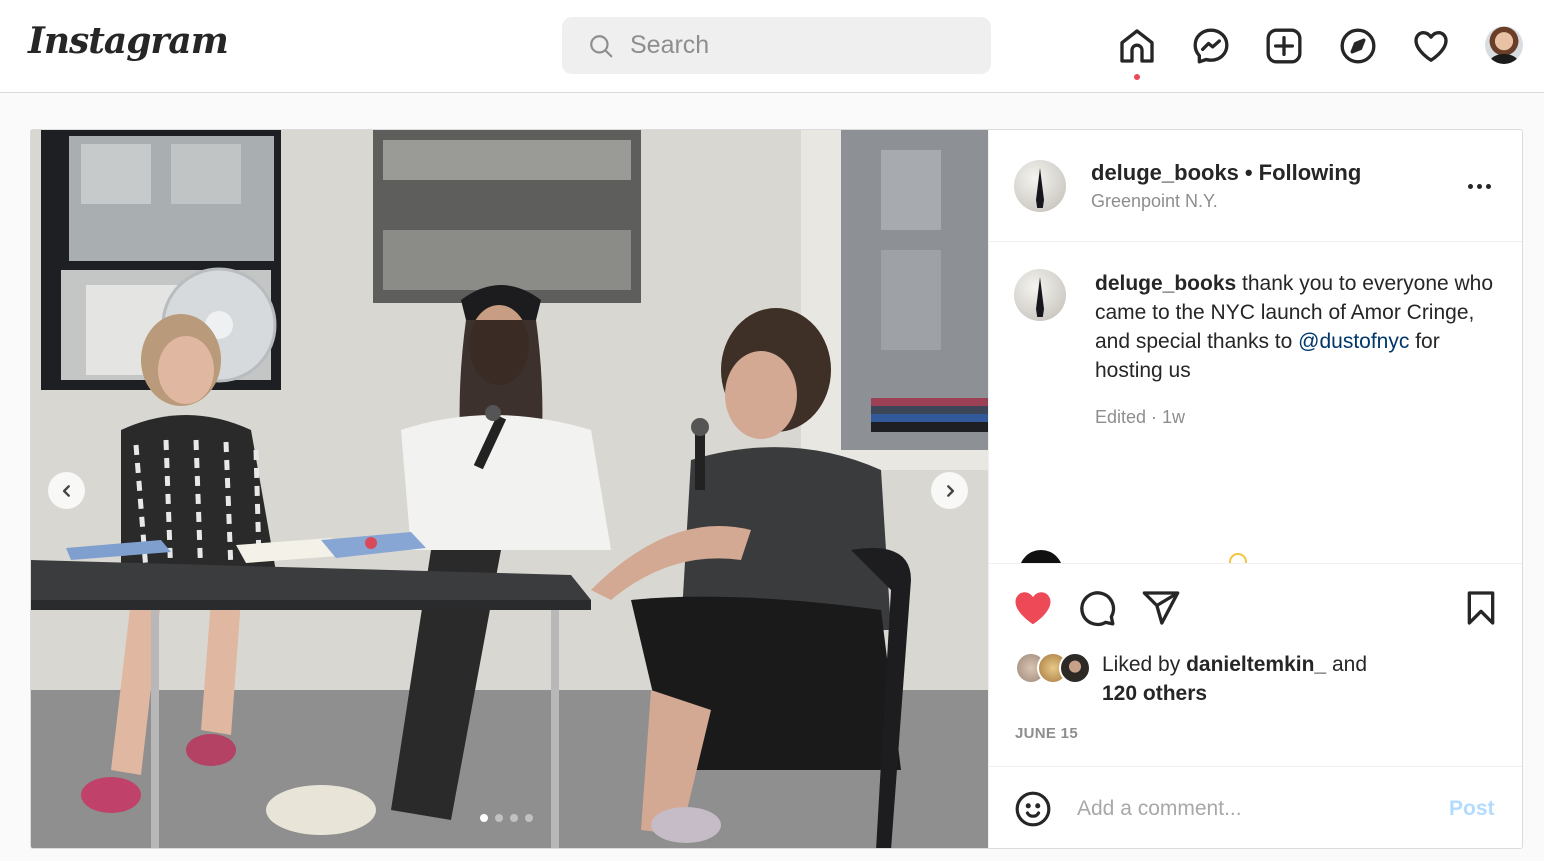  I want to click on more-options-button, so click(1479, 186).